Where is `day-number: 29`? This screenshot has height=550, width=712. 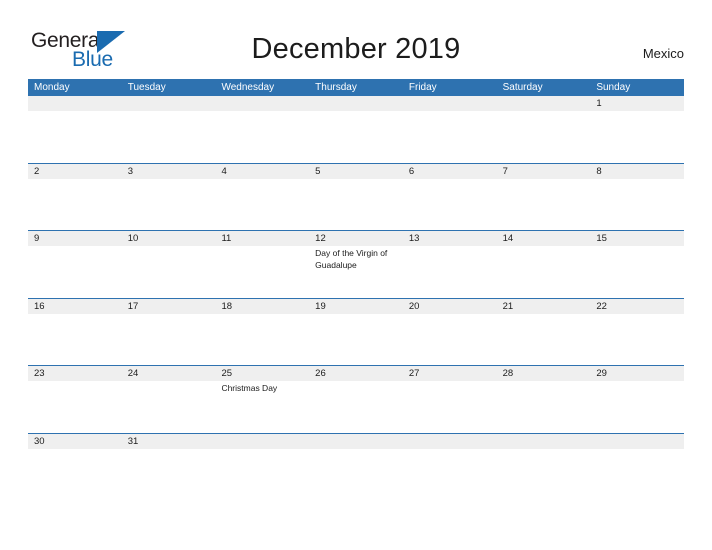 day-number: 29 is located at coordinates (601, 373).